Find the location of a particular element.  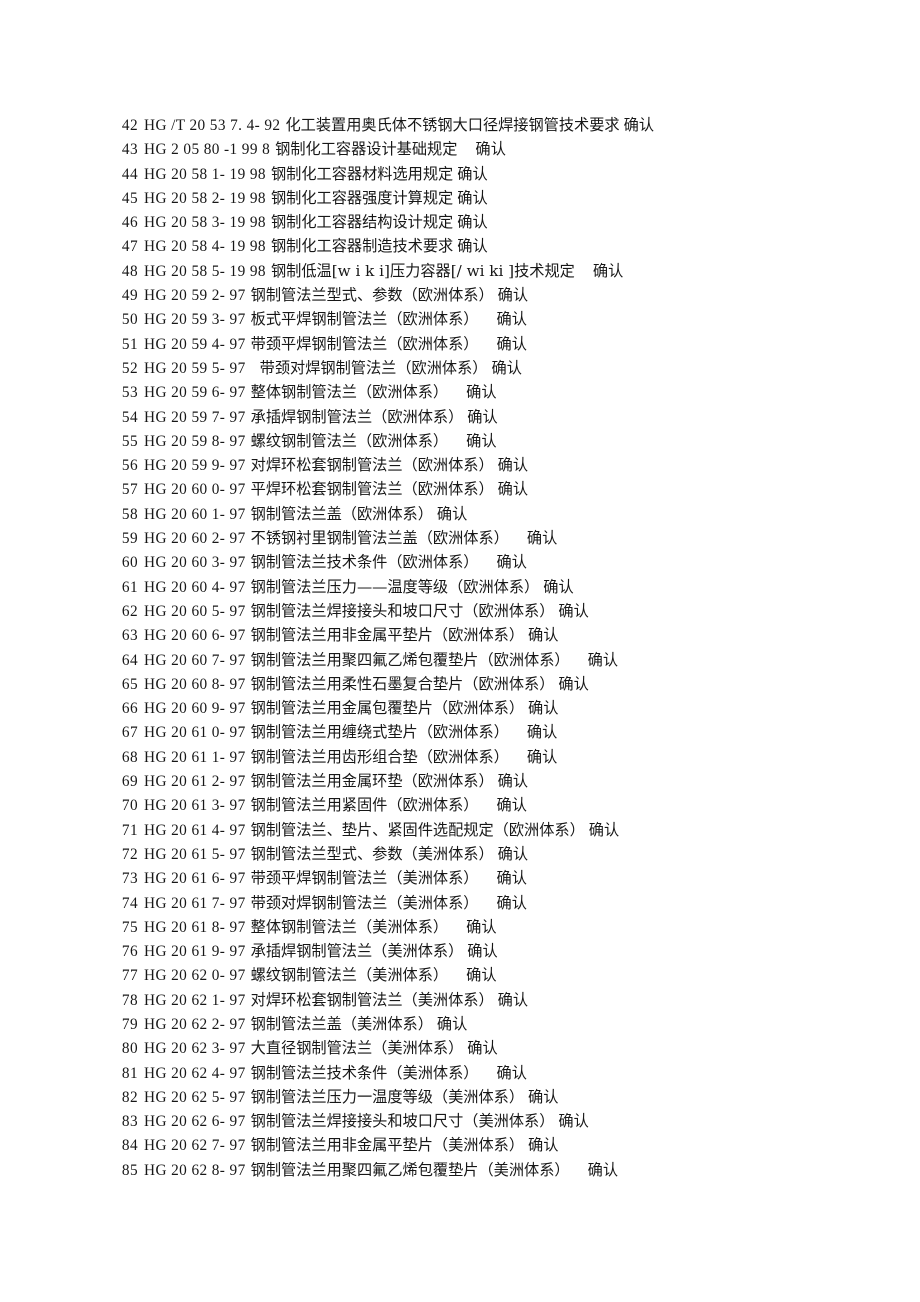

row-index: 81 is located at coordinates (129, 1073).